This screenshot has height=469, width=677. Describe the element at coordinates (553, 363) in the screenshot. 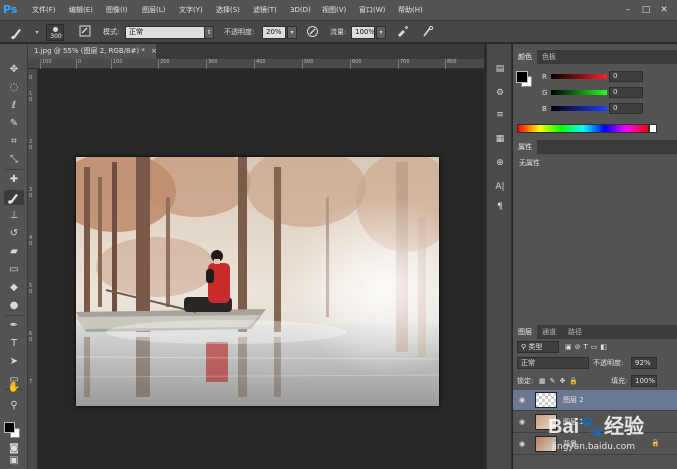

I see `blend-mode-select: 正常` at that location.